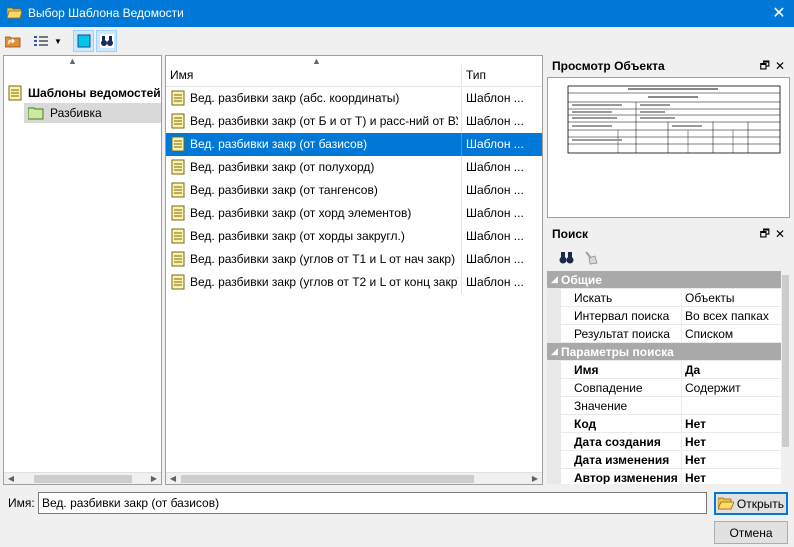 The width and height of the screenshot is (794, 547). I want to click on property-category: ◢ Общие, so click(664, 280).